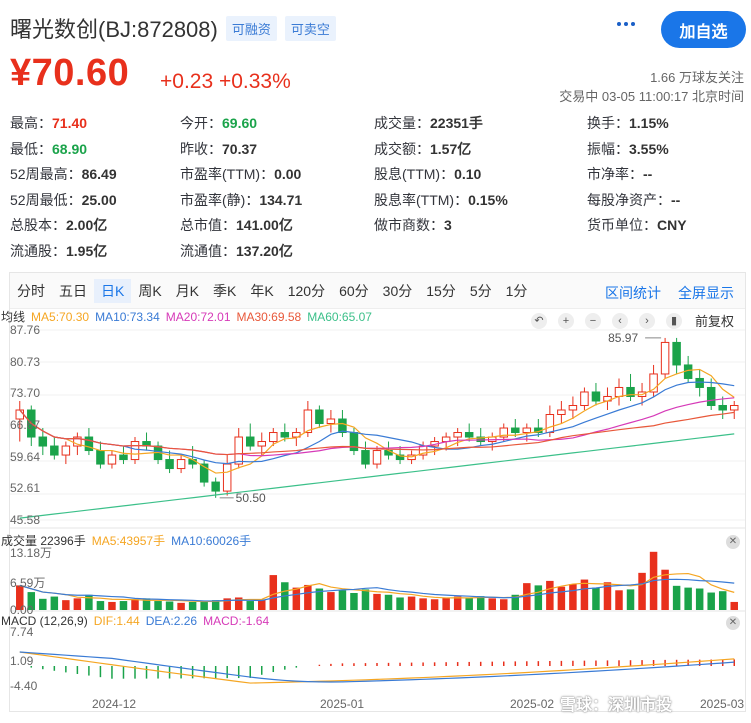 This screenshot has height=723, width=751. What do you see at coordinates (28, 582) in the screenshot?
I see `volume-axis-label: 6.59万` at bounding box center [28, 582].